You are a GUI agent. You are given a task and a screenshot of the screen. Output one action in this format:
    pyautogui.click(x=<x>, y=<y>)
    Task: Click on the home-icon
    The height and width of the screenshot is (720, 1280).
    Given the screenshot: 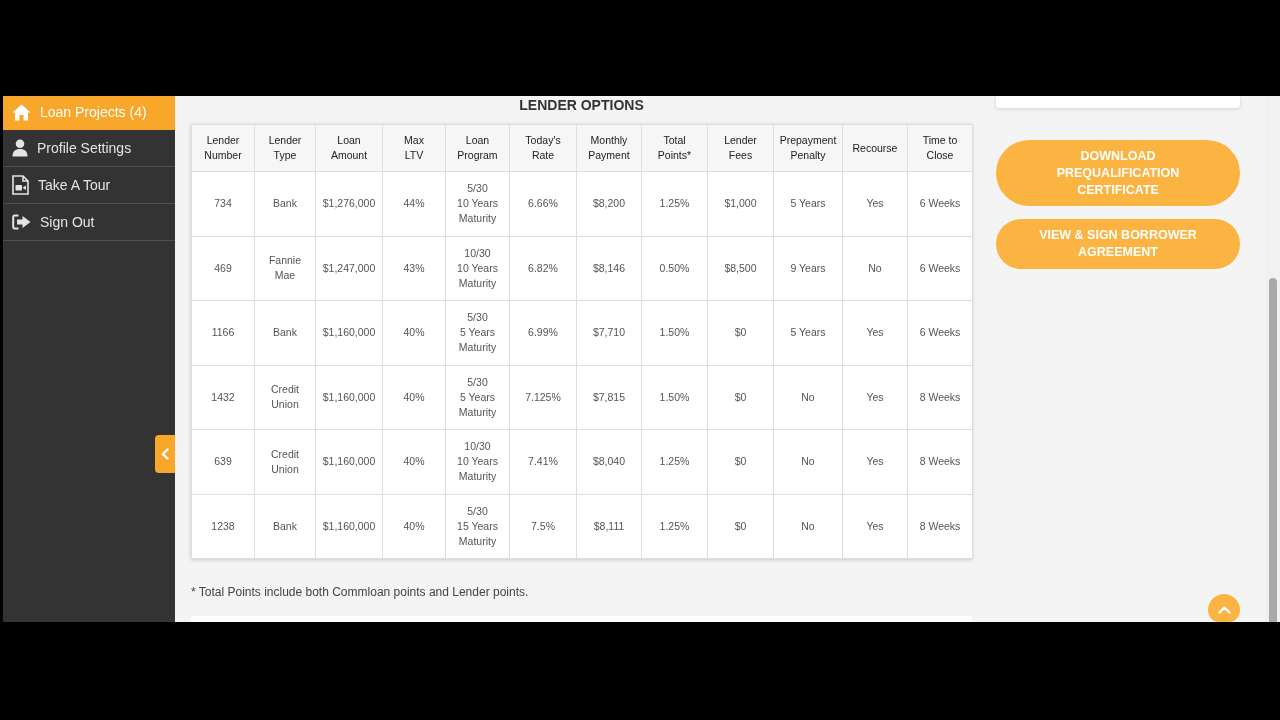 What is the action you would take?
    pyautogui.click(x=21, y=112)
    